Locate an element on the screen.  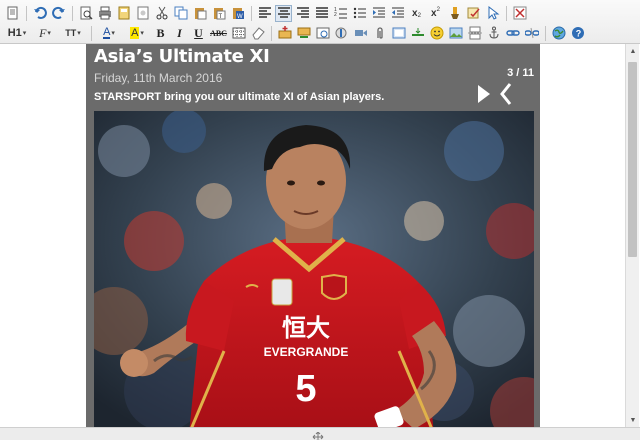
svg-text: 2 is located at coordinates (335, 15).